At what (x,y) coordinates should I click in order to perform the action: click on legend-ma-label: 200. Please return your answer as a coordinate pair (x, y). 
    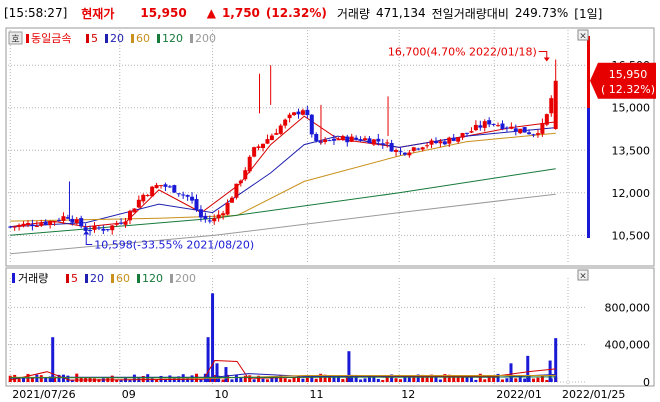
    Looking at the image, I should click on (185, 278).